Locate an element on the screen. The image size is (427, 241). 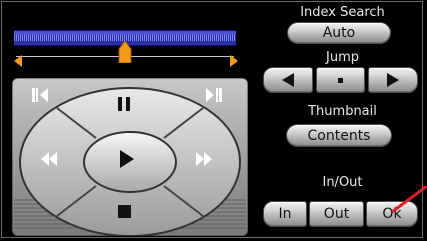
in-button: In is located at coordinates (285, 214).